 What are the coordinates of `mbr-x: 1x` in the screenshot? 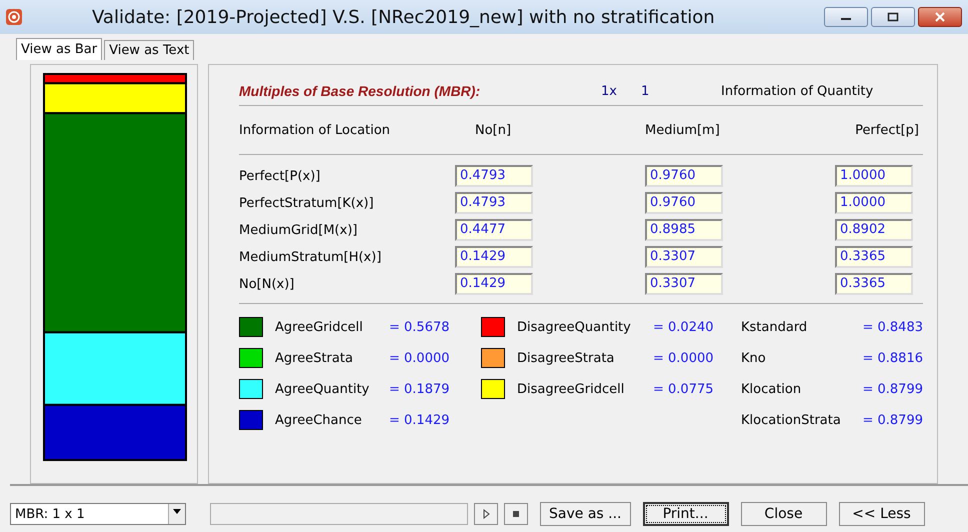 It's located at (609, 91).